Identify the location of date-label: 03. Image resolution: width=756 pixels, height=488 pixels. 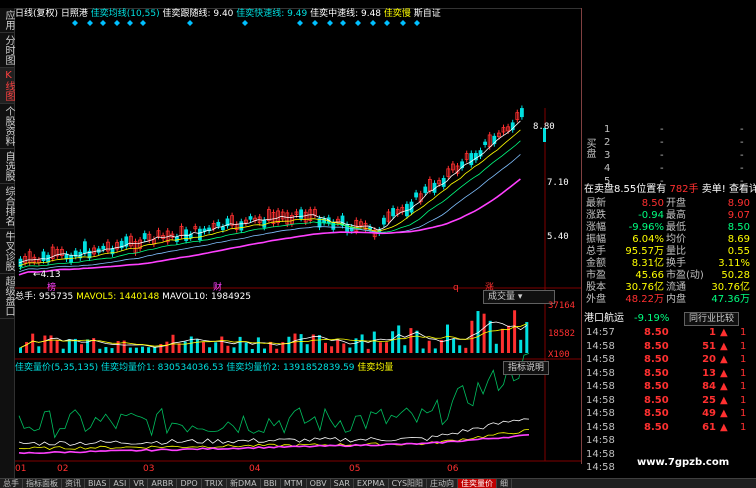
(149, 469).